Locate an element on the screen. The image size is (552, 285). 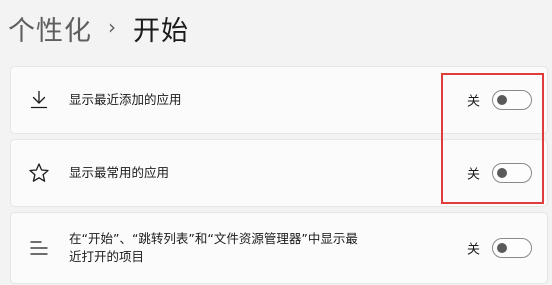
setting-label: 显示最近添加的应用 is located at coordinates (125, 99).